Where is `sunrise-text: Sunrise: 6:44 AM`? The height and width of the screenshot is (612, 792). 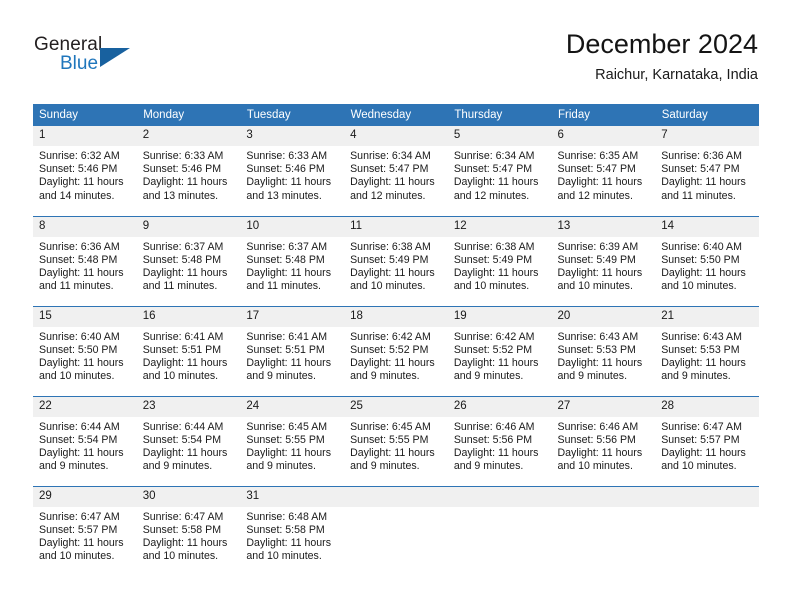
sunrise-text: Sunrise: 6:44 AM is located at coordinates (183, 426).